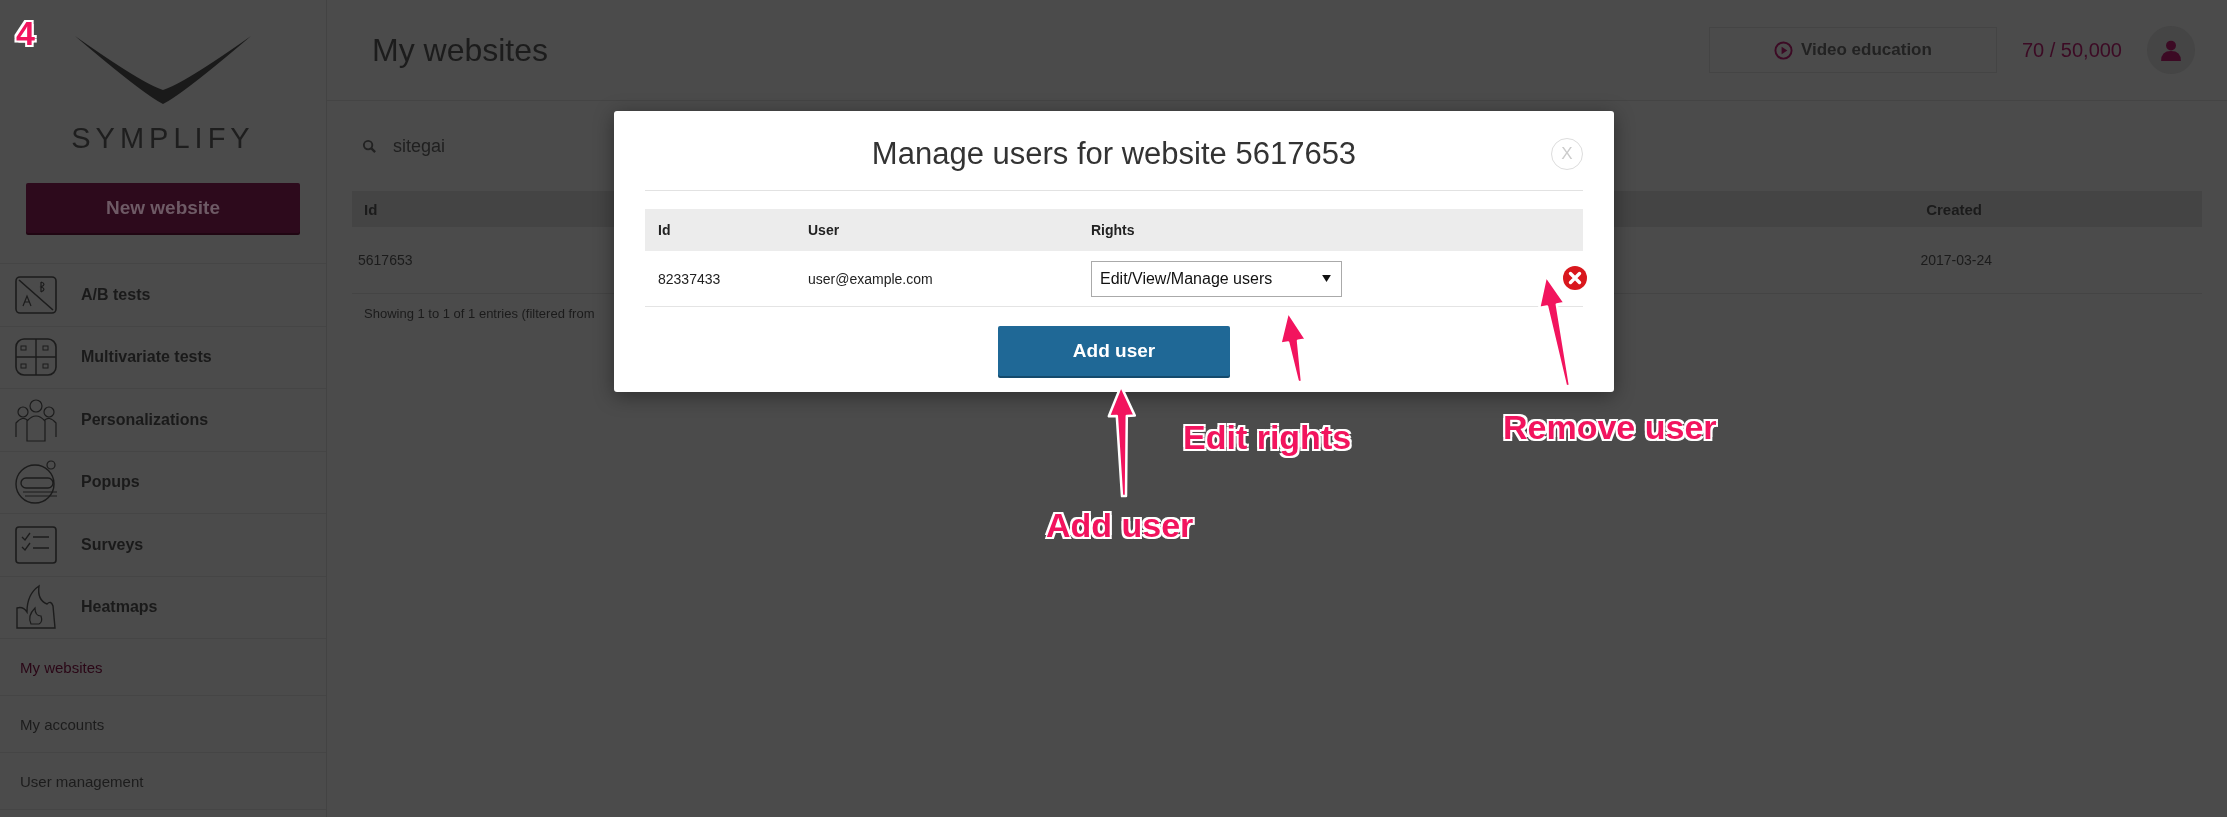  What do you see at coordinates (1783, 50) in the screenshot?
I see `play-icon` at bounding box center [1783, 50].